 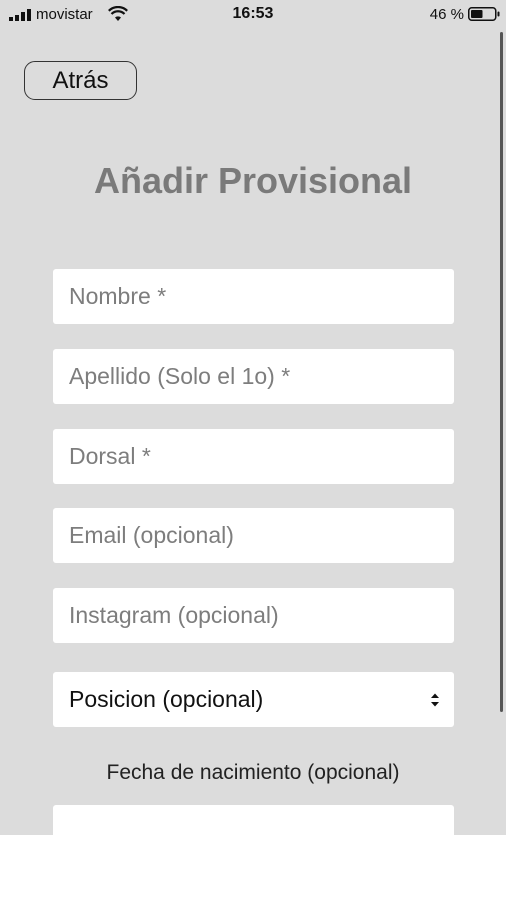 I want to click on battery-percentage: 46 %, so click(x=446, y=14).